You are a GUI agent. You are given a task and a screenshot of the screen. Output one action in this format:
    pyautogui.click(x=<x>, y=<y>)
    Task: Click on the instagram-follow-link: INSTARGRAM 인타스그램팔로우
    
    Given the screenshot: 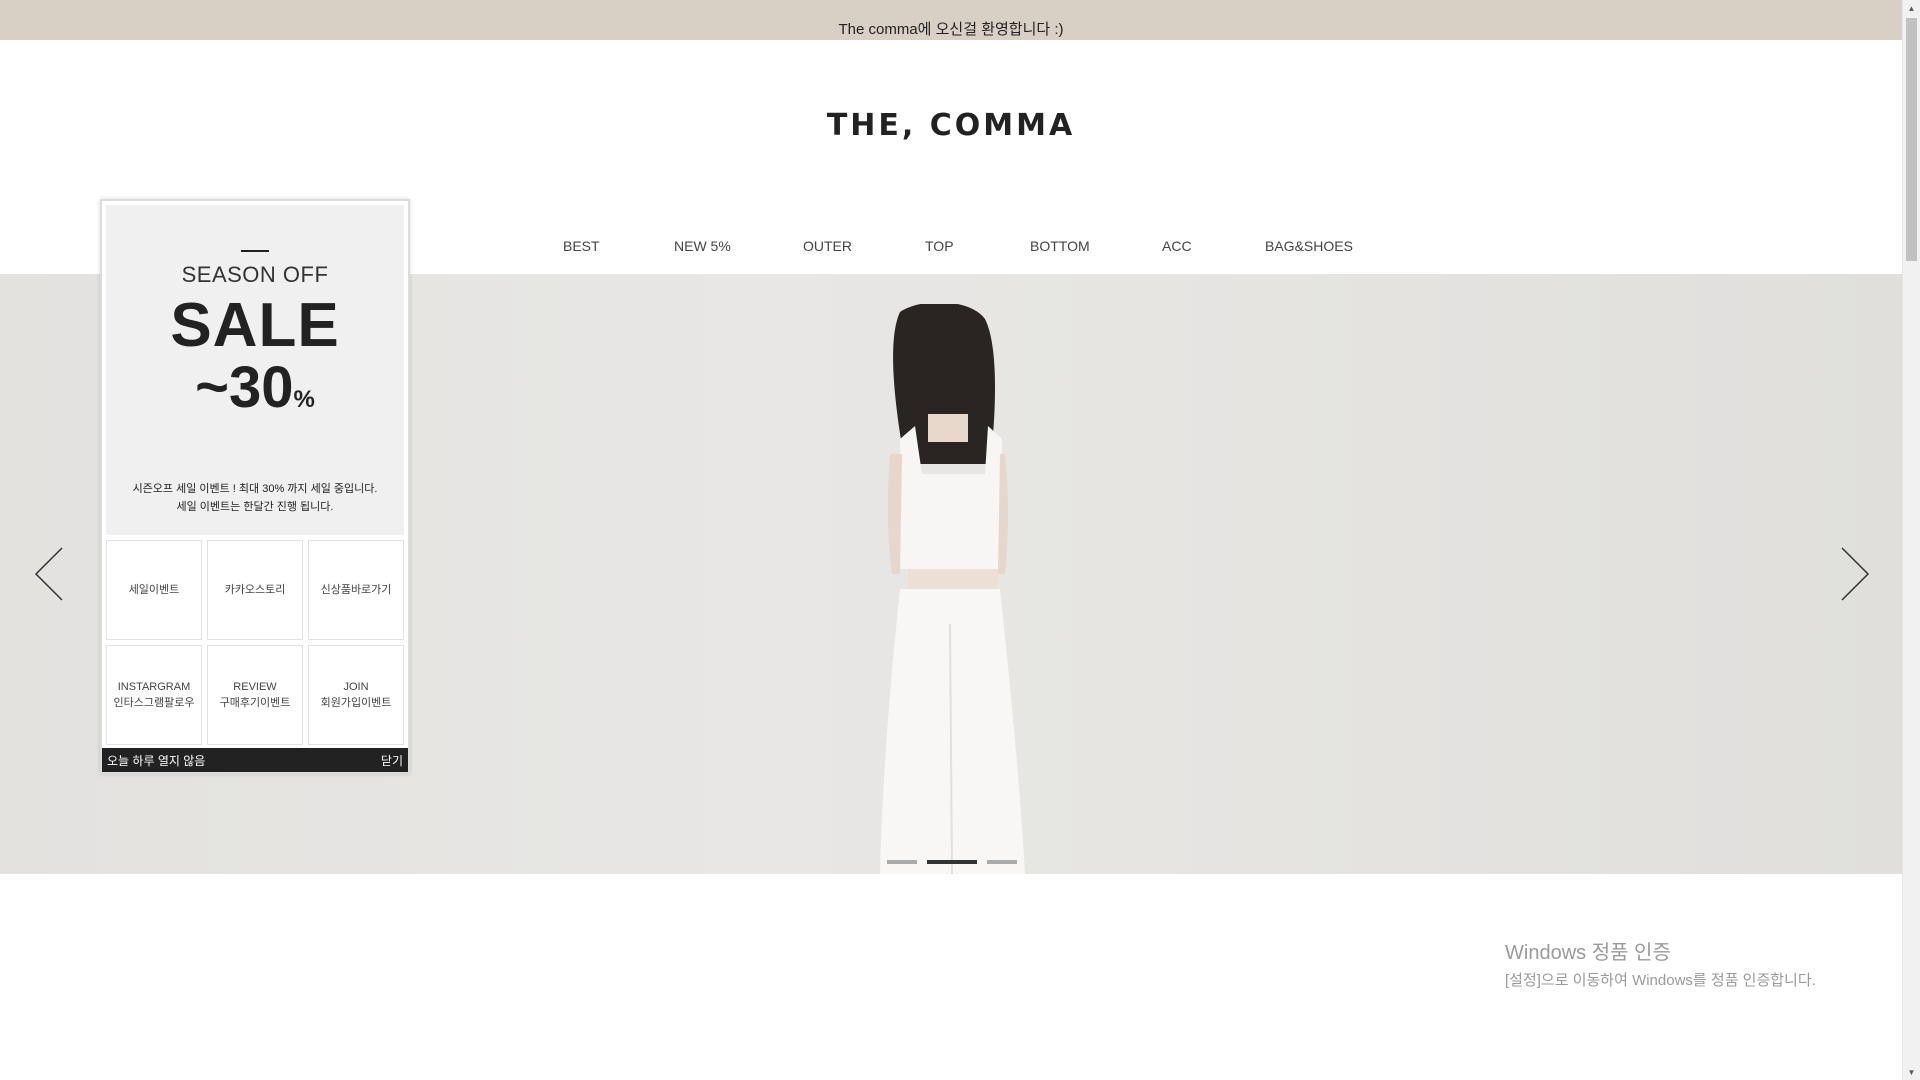 What is the action you would take?
    pyautogui.click(x=154, y=695)
    